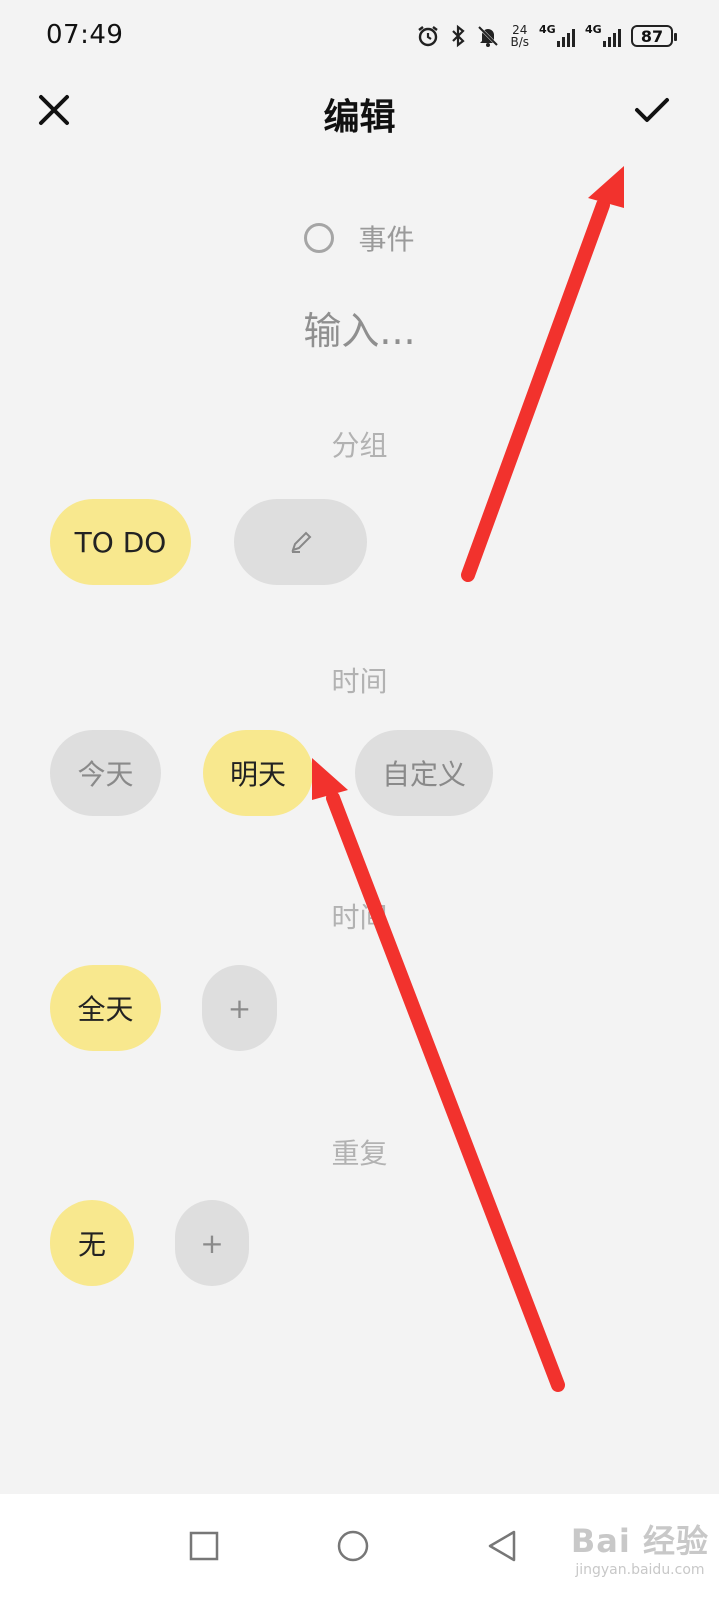  Describe the element at coordinates (640, 1570) in the screenshot. I see `watermark-sub: jingyan.baidu.com` at that location.